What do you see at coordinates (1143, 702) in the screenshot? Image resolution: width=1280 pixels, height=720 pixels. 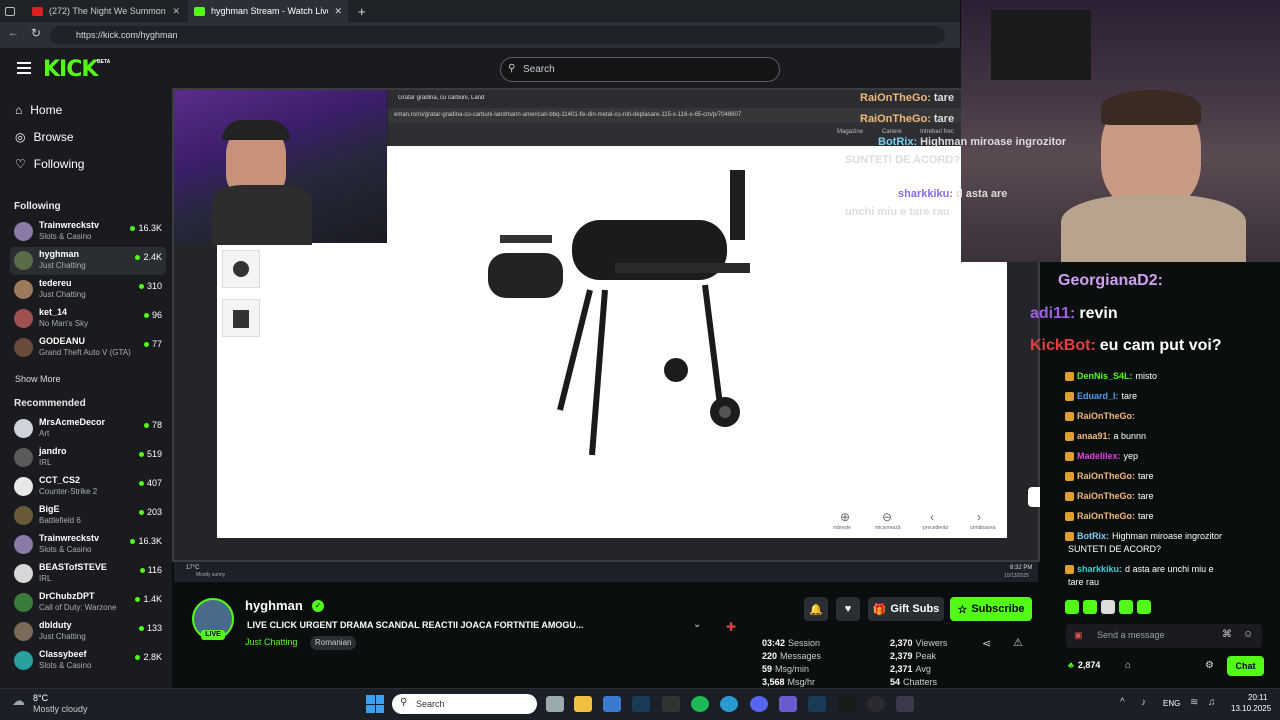 I see `microphone-icon: ♪` at bounding box center [1143, 702].